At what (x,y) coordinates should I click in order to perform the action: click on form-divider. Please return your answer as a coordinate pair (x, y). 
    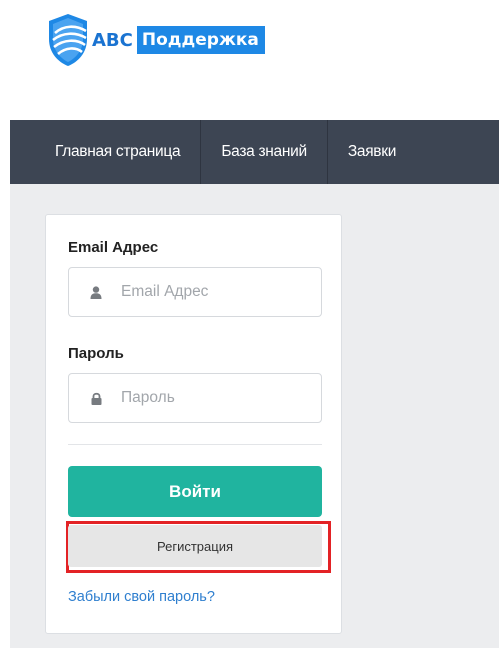
    Looking at the image, I should click on (195, 444).